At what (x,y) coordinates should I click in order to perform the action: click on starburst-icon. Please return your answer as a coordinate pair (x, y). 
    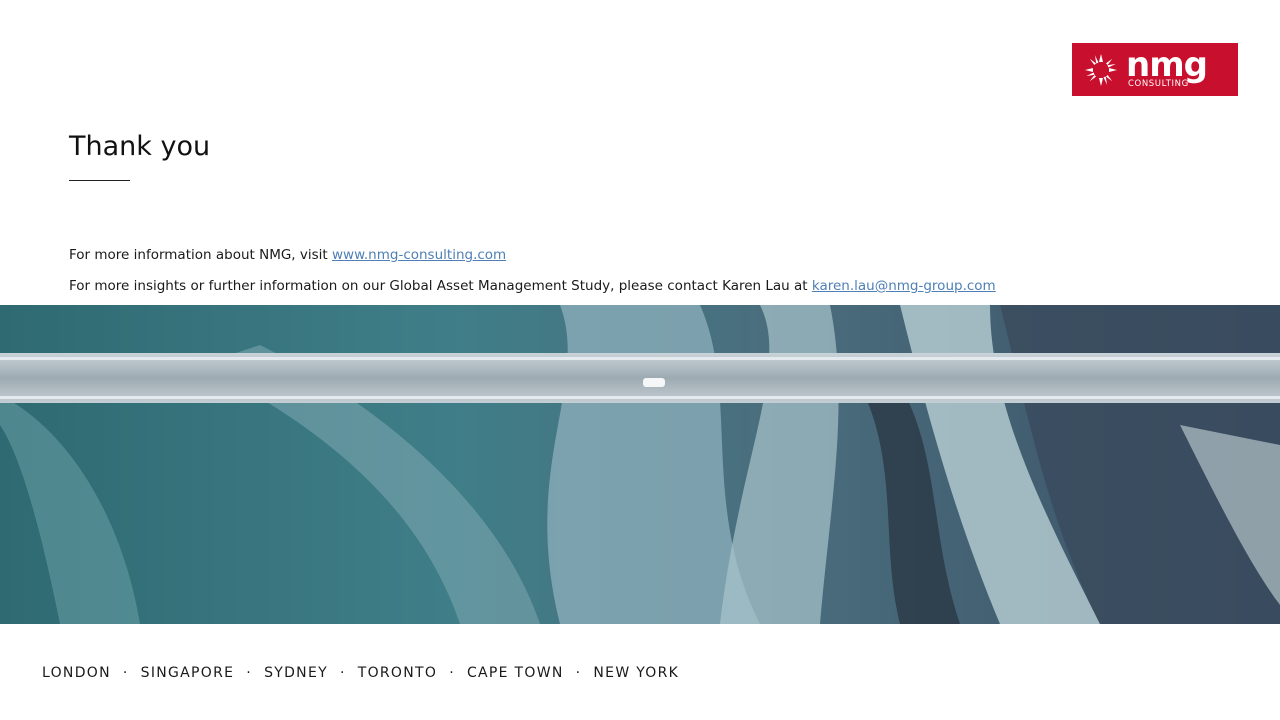
    Looking at the image, I should click on (1101, 70).